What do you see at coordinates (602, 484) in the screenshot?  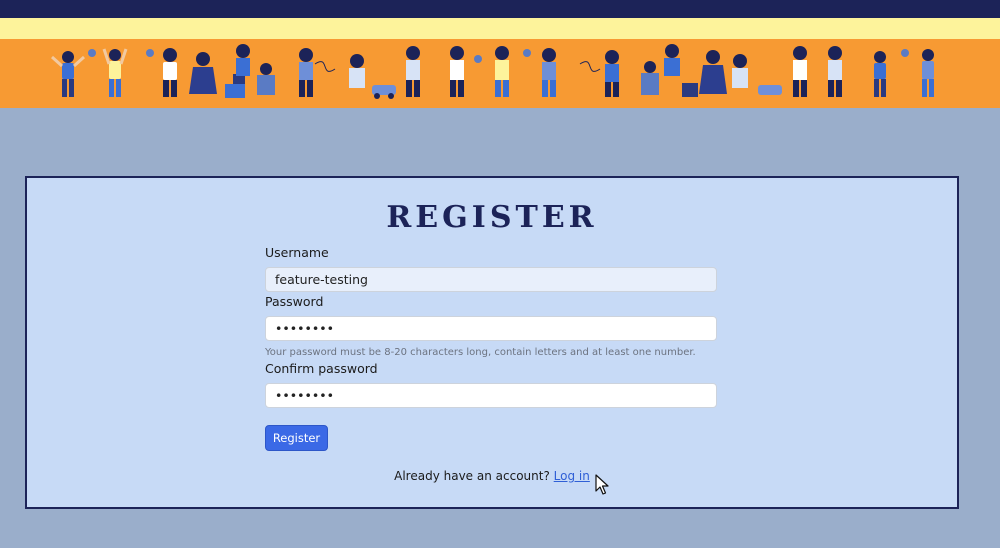 I see `mouse-pointer-icon` at bounding box center [602, 484].